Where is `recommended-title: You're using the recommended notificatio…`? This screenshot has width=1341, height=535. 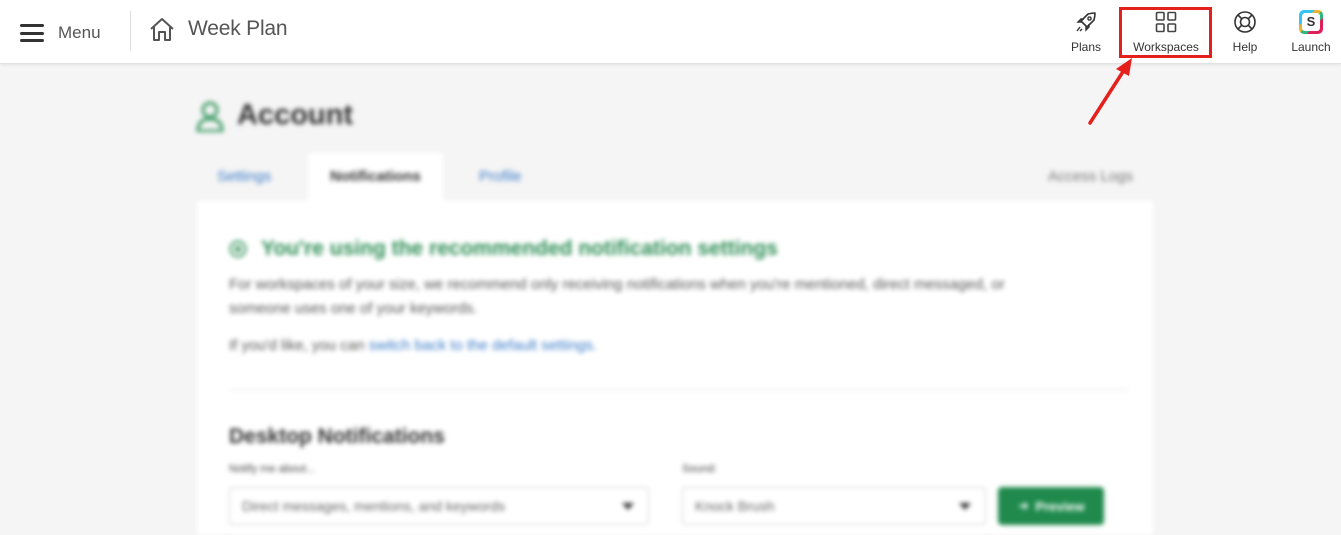 recommended-title: You're using the recommended notificatio… is located at coordinates (519, 248).